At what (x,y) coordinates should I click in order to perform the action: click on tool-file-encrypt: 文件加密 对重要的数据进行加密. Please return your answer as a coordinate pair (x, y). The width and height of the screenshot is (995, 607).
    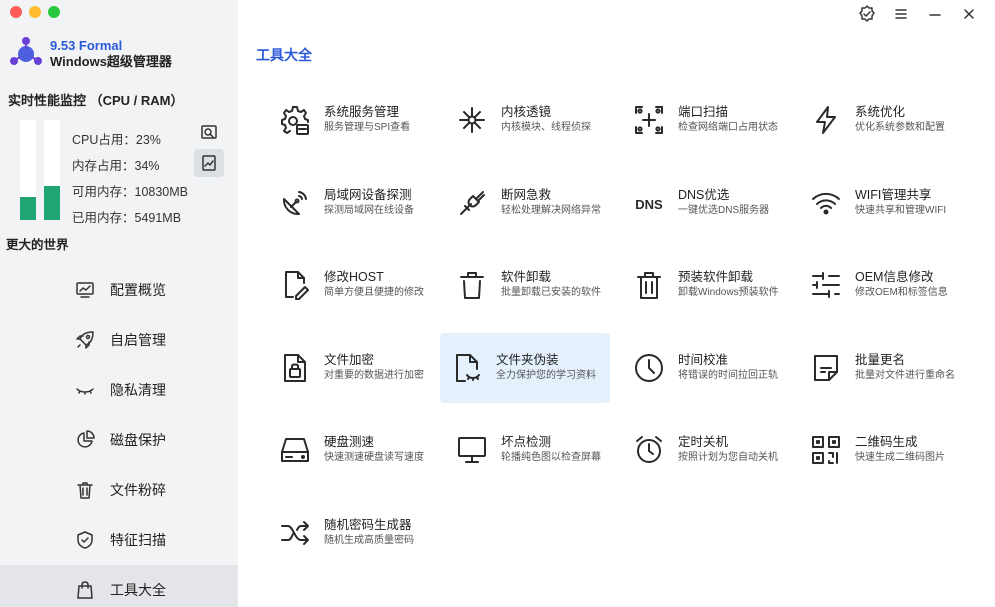
    Looking at the image, I should click on (353, 368).